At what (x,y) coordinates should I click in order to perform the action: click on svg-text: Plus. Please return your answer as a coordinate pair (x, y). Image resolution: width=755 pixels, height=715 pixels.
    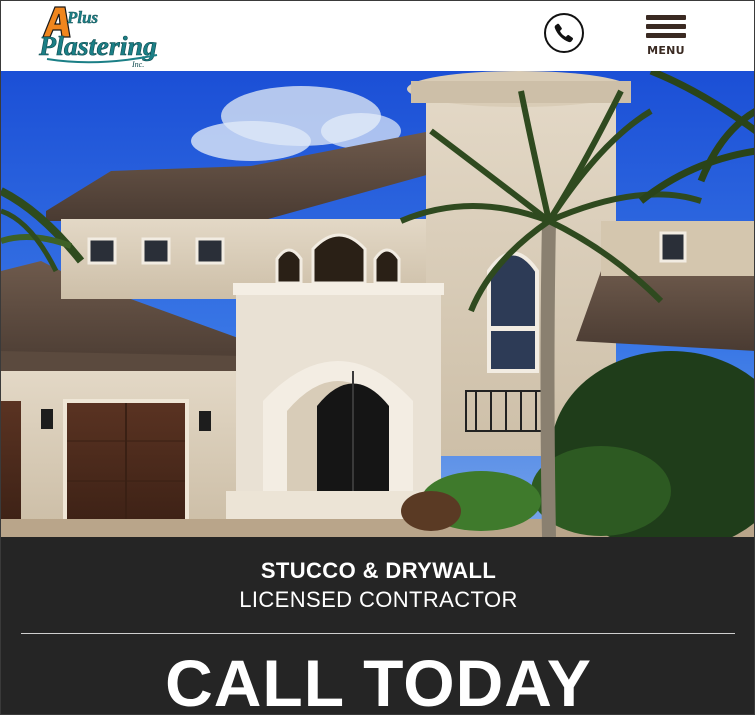
    Looking at the image, I should click on (82, 17).